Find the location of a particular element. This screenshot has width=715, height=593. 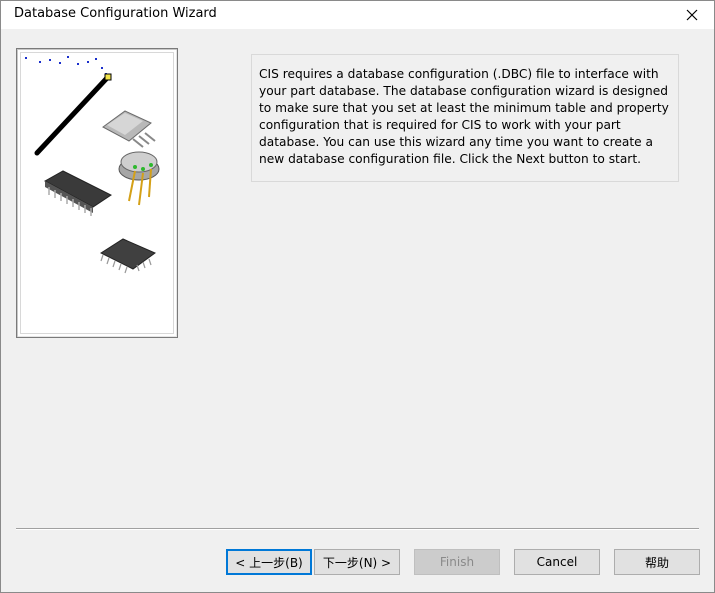

finish-button: Finish is located at coordinates (457, 562).